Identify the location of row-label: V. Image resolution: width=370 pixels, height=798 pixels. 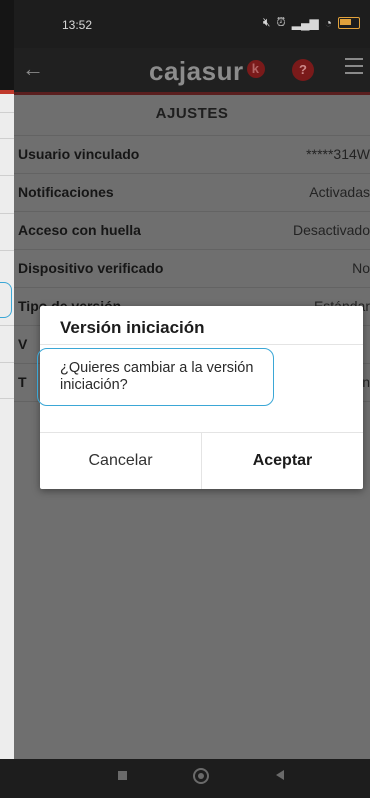
(23, 344).